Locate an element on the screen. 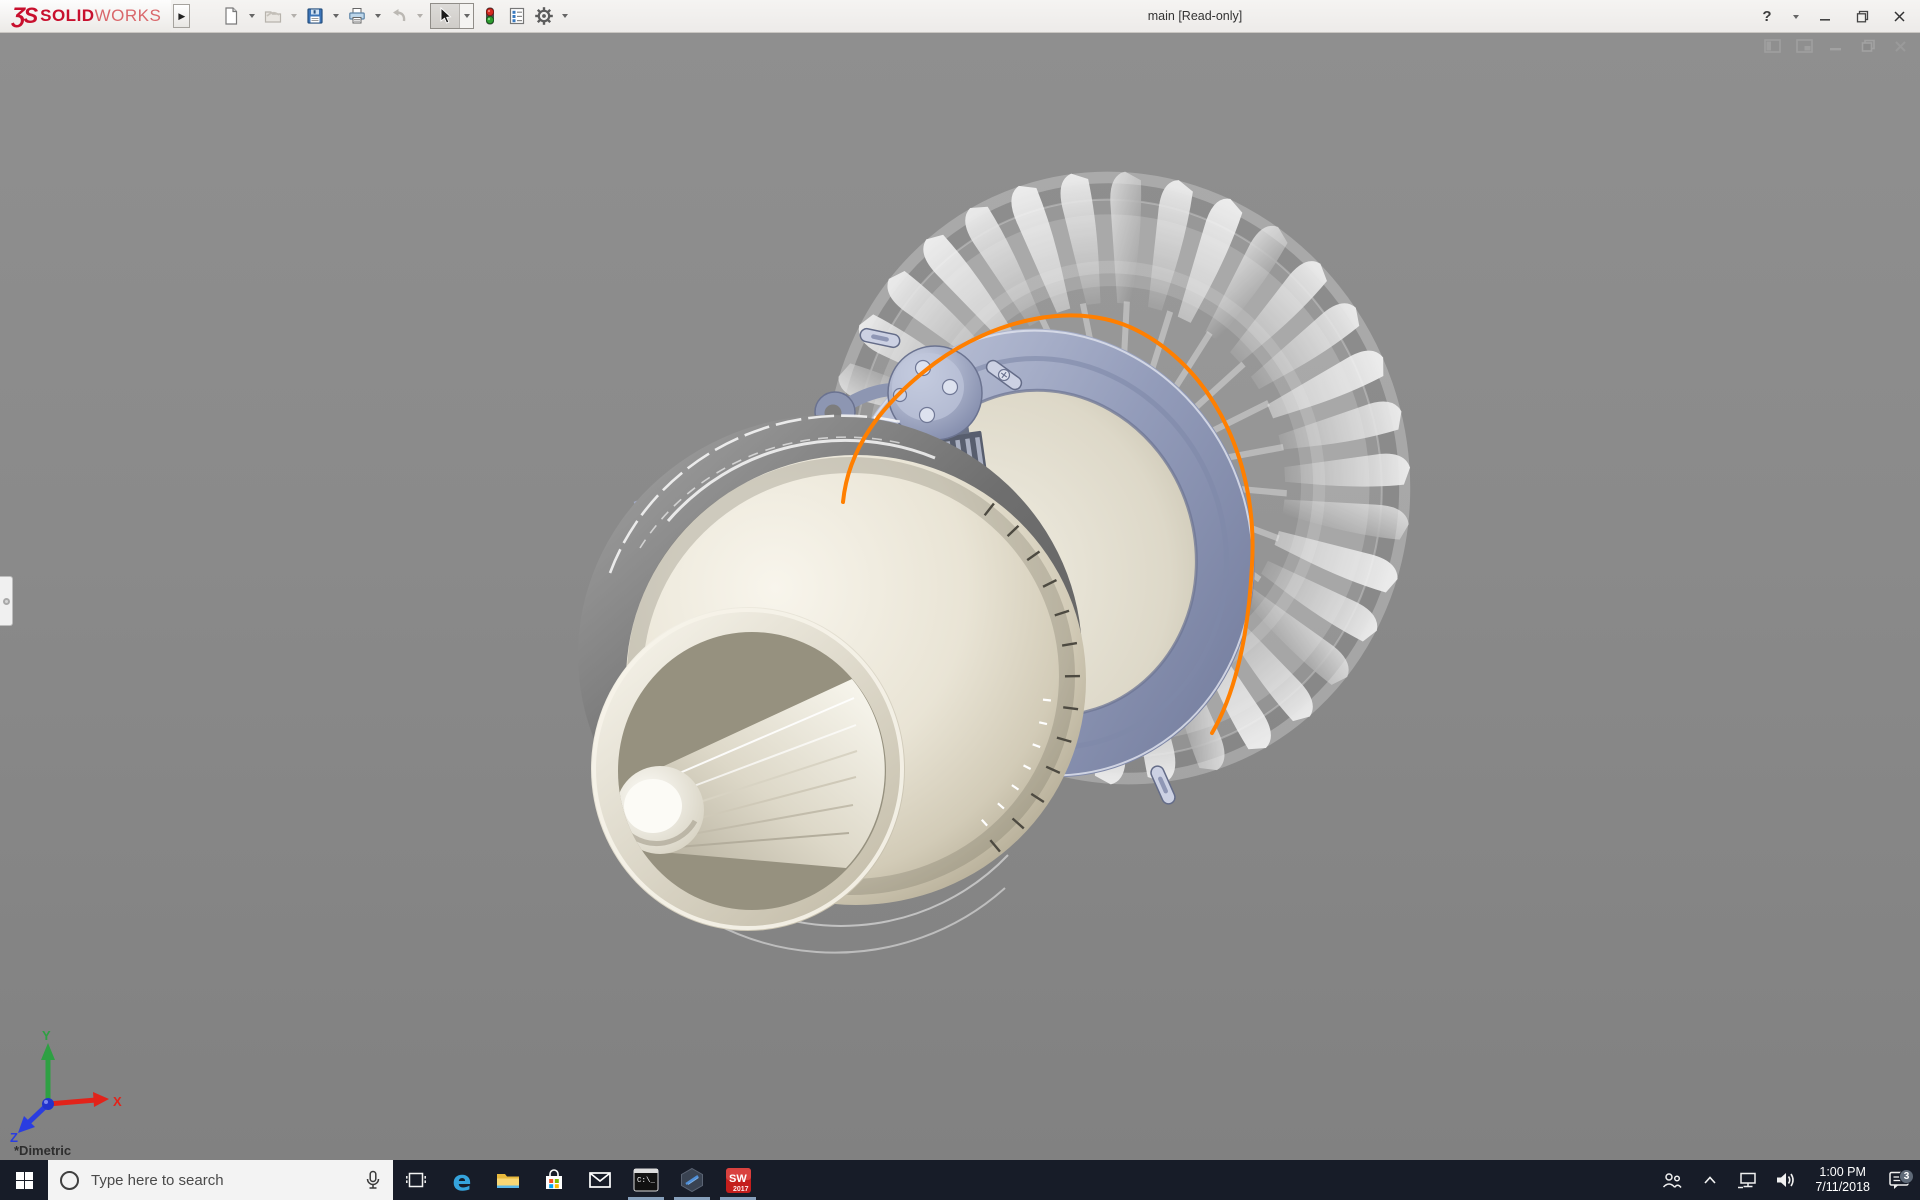 The image size is (1920, 1200). undo-button is located at coordinates (399, 16).